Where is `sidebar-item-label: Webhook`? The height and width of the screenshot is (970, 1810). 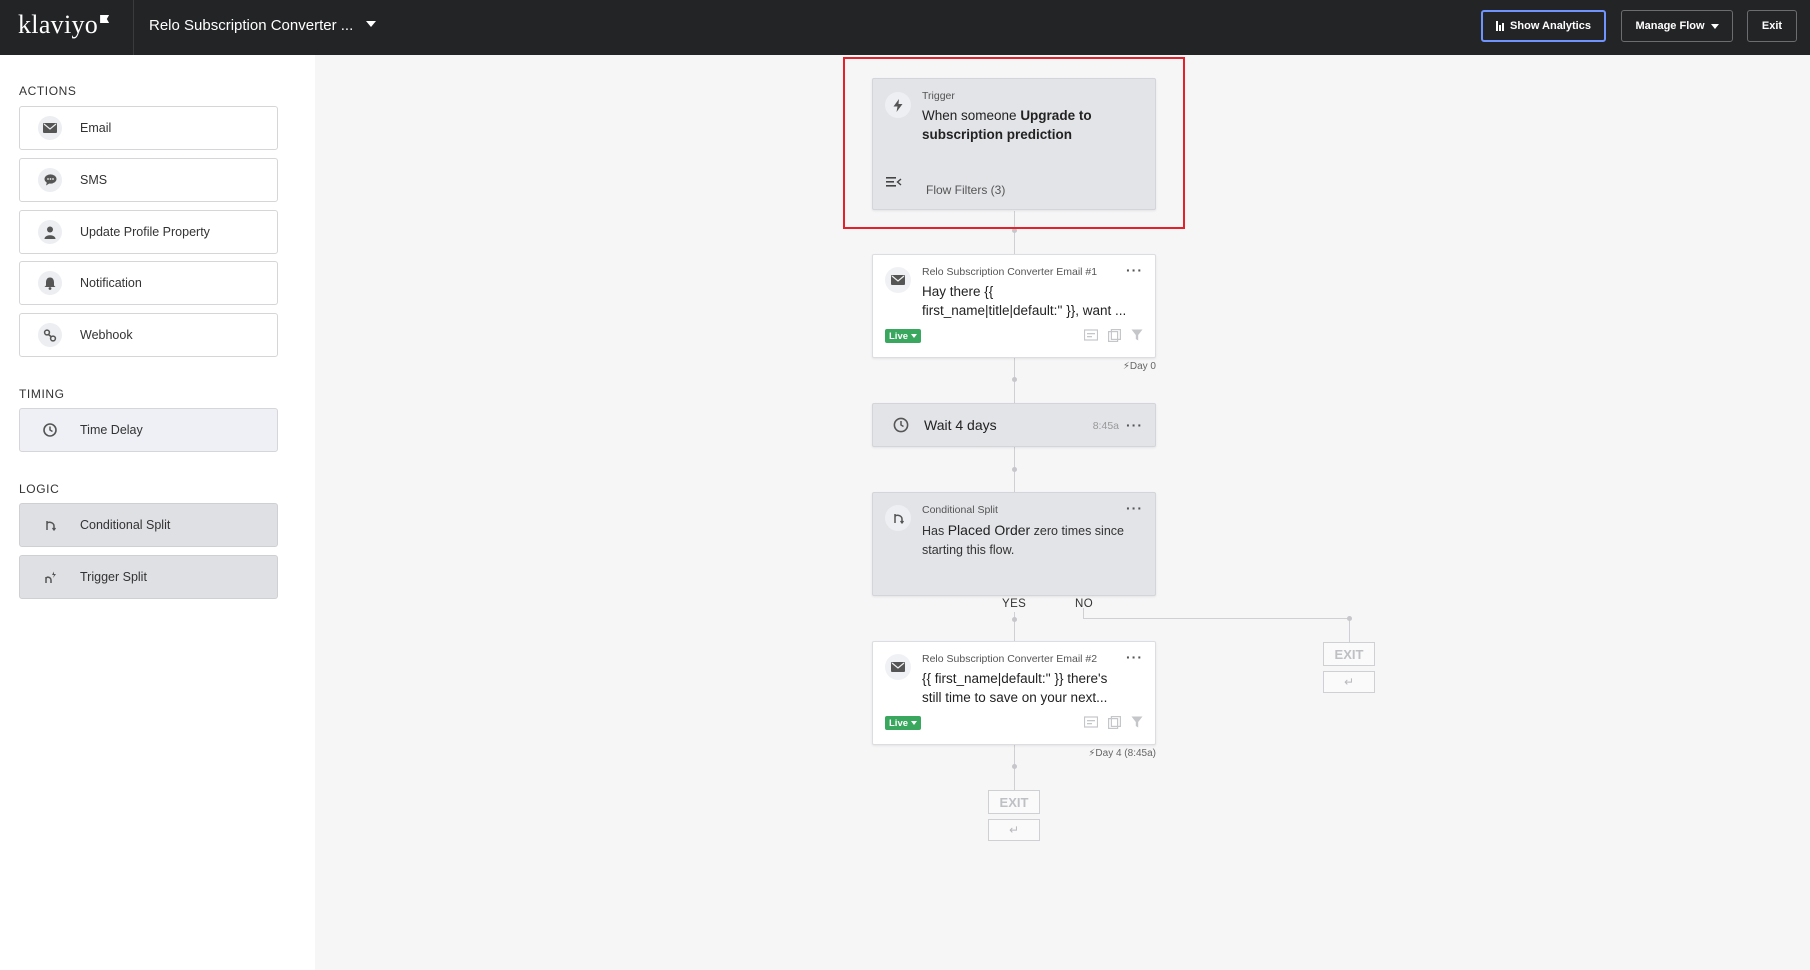
sidebar-item-label: Webhook is located at coordinates (106, 335).